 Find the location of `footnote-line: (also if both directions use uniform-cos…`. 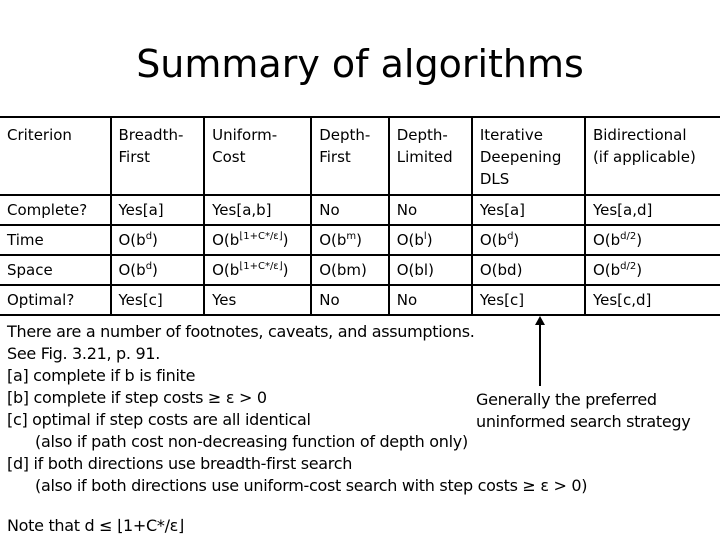

footnote-line: (also if both directions use uniform-cos… is located at coordinates (311, 485).